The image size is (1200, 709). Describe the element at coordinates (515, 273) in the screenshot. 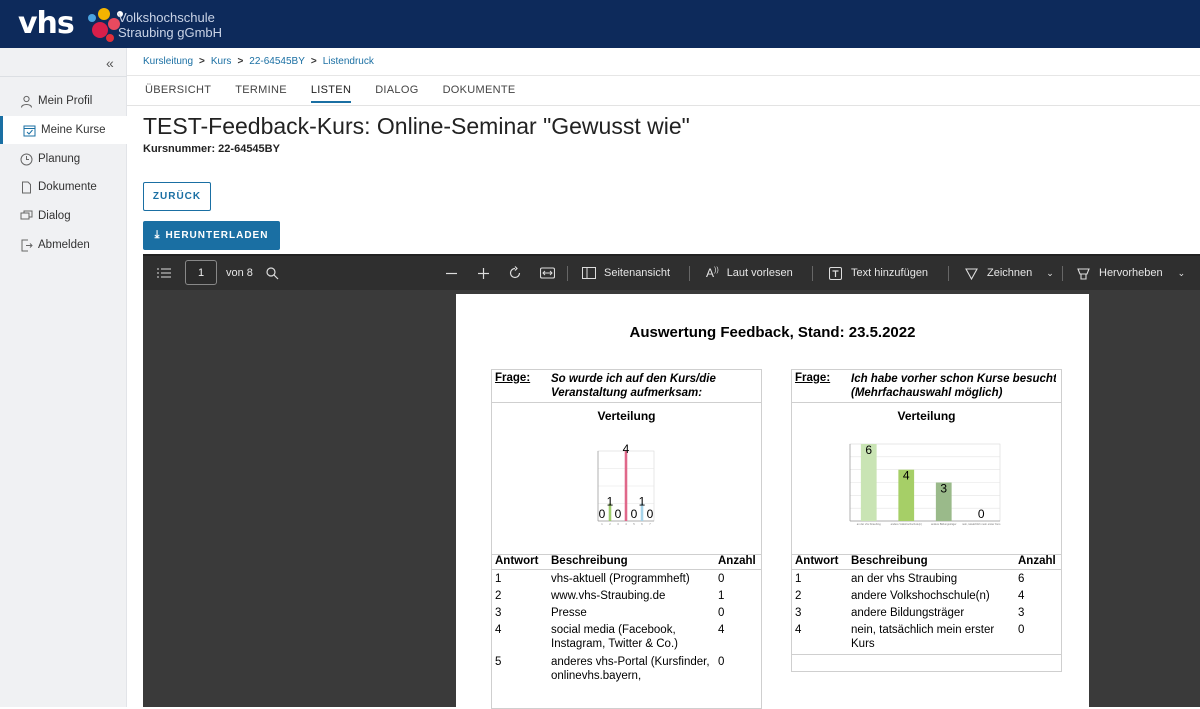

I see `rotate-icon` at that location.